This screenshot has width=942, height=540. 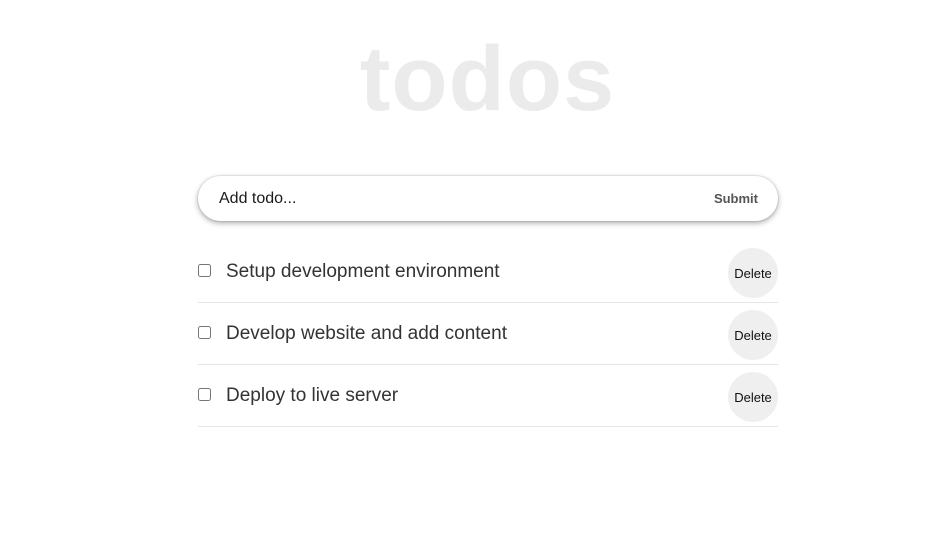 What do you see at coordinates (451, 198) in the screenshot?
I see `add-todo-input` at bounding box center [451, 198].